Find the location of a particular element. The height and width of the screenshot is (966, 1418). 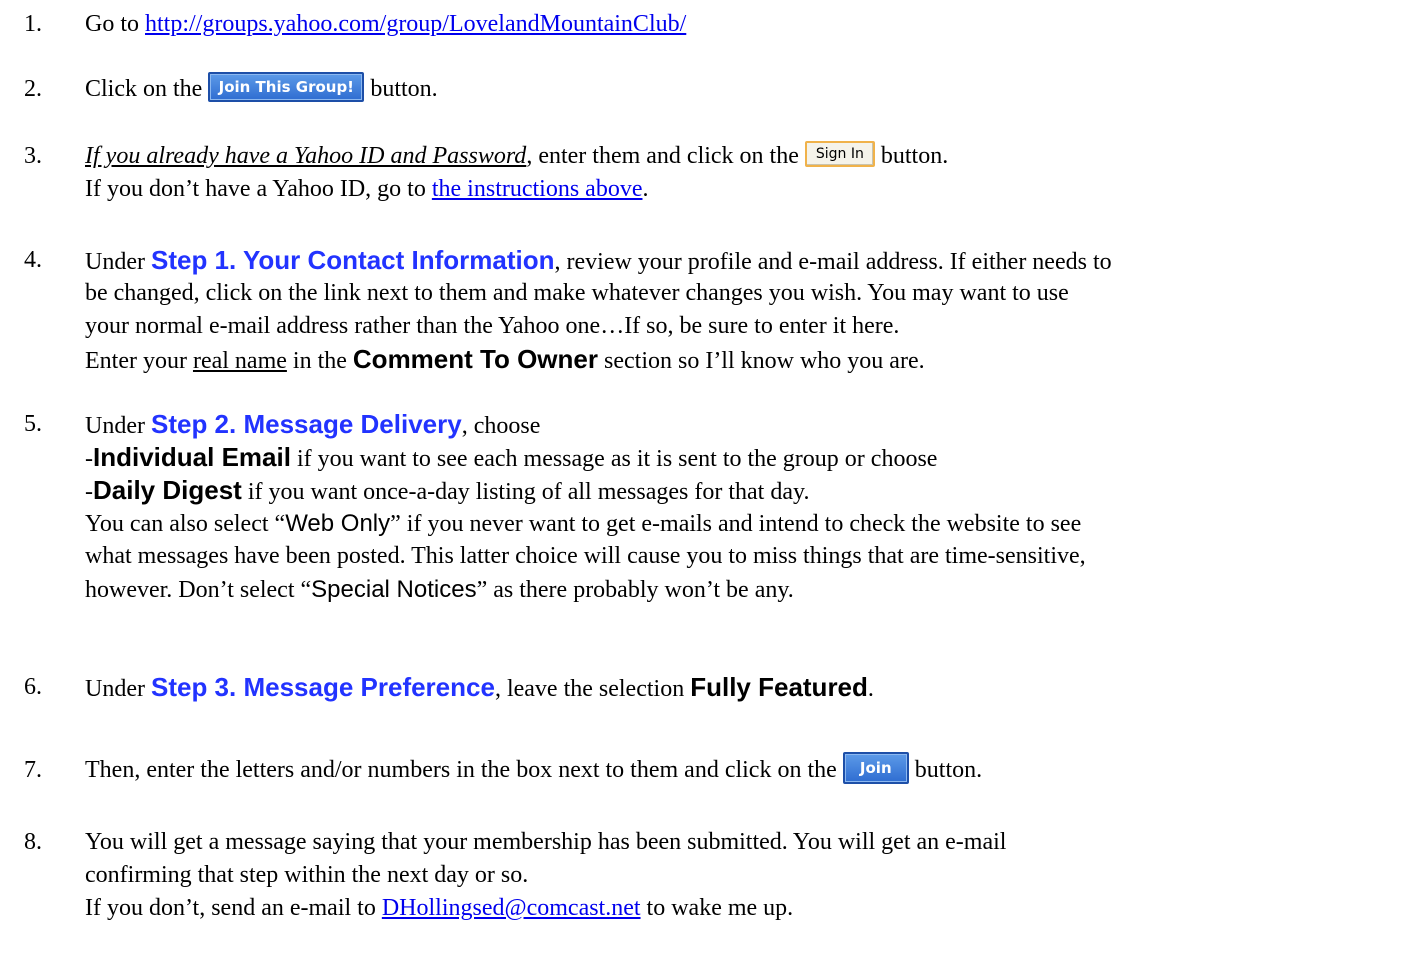

step-number: 2. is located at coordinates (33, 89).